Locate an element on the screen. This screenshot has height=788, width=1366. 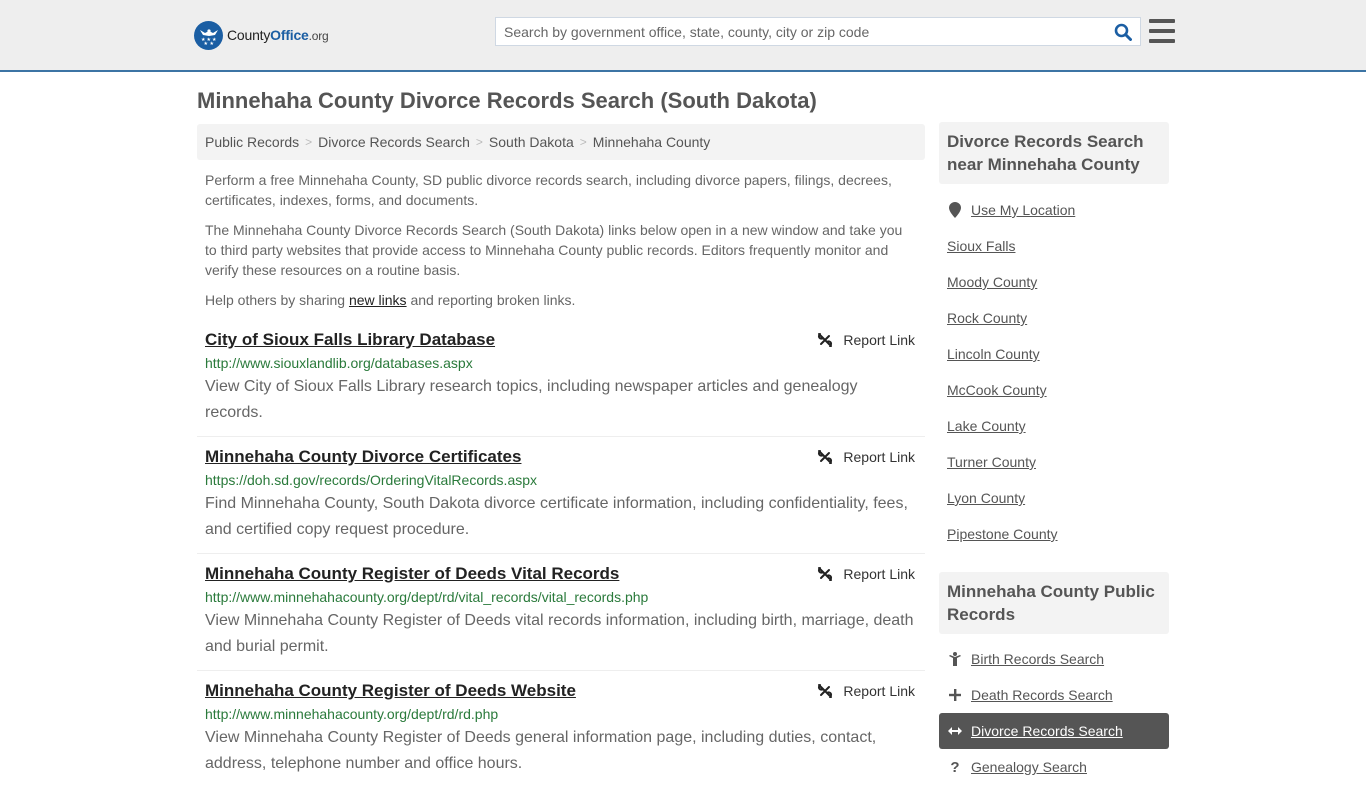
nearby-link-turner-county: Turner County is located at coordinates (991, 462).